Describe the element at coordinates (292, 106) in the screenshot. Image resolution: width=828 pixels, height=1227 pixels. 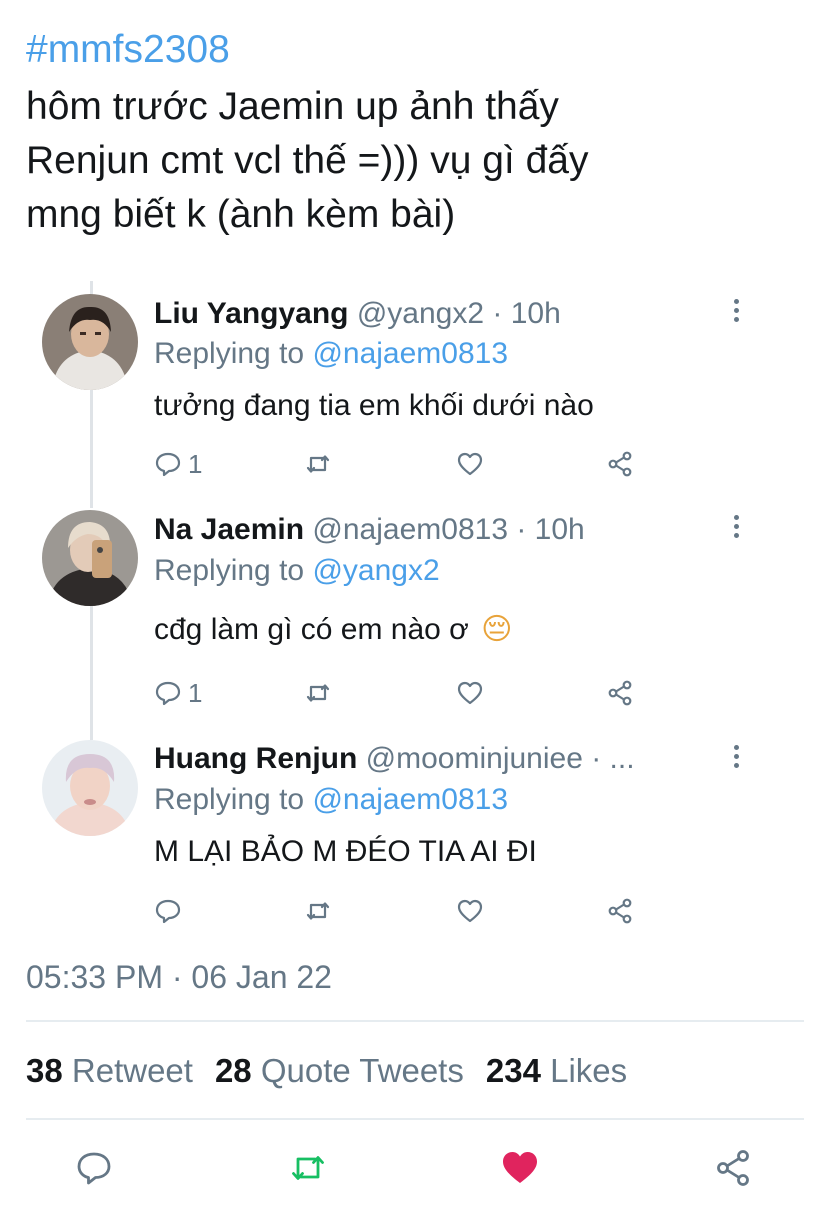
I see `tweet-text-line: hôm trước Jaemin up ảnh thấy` at that location.